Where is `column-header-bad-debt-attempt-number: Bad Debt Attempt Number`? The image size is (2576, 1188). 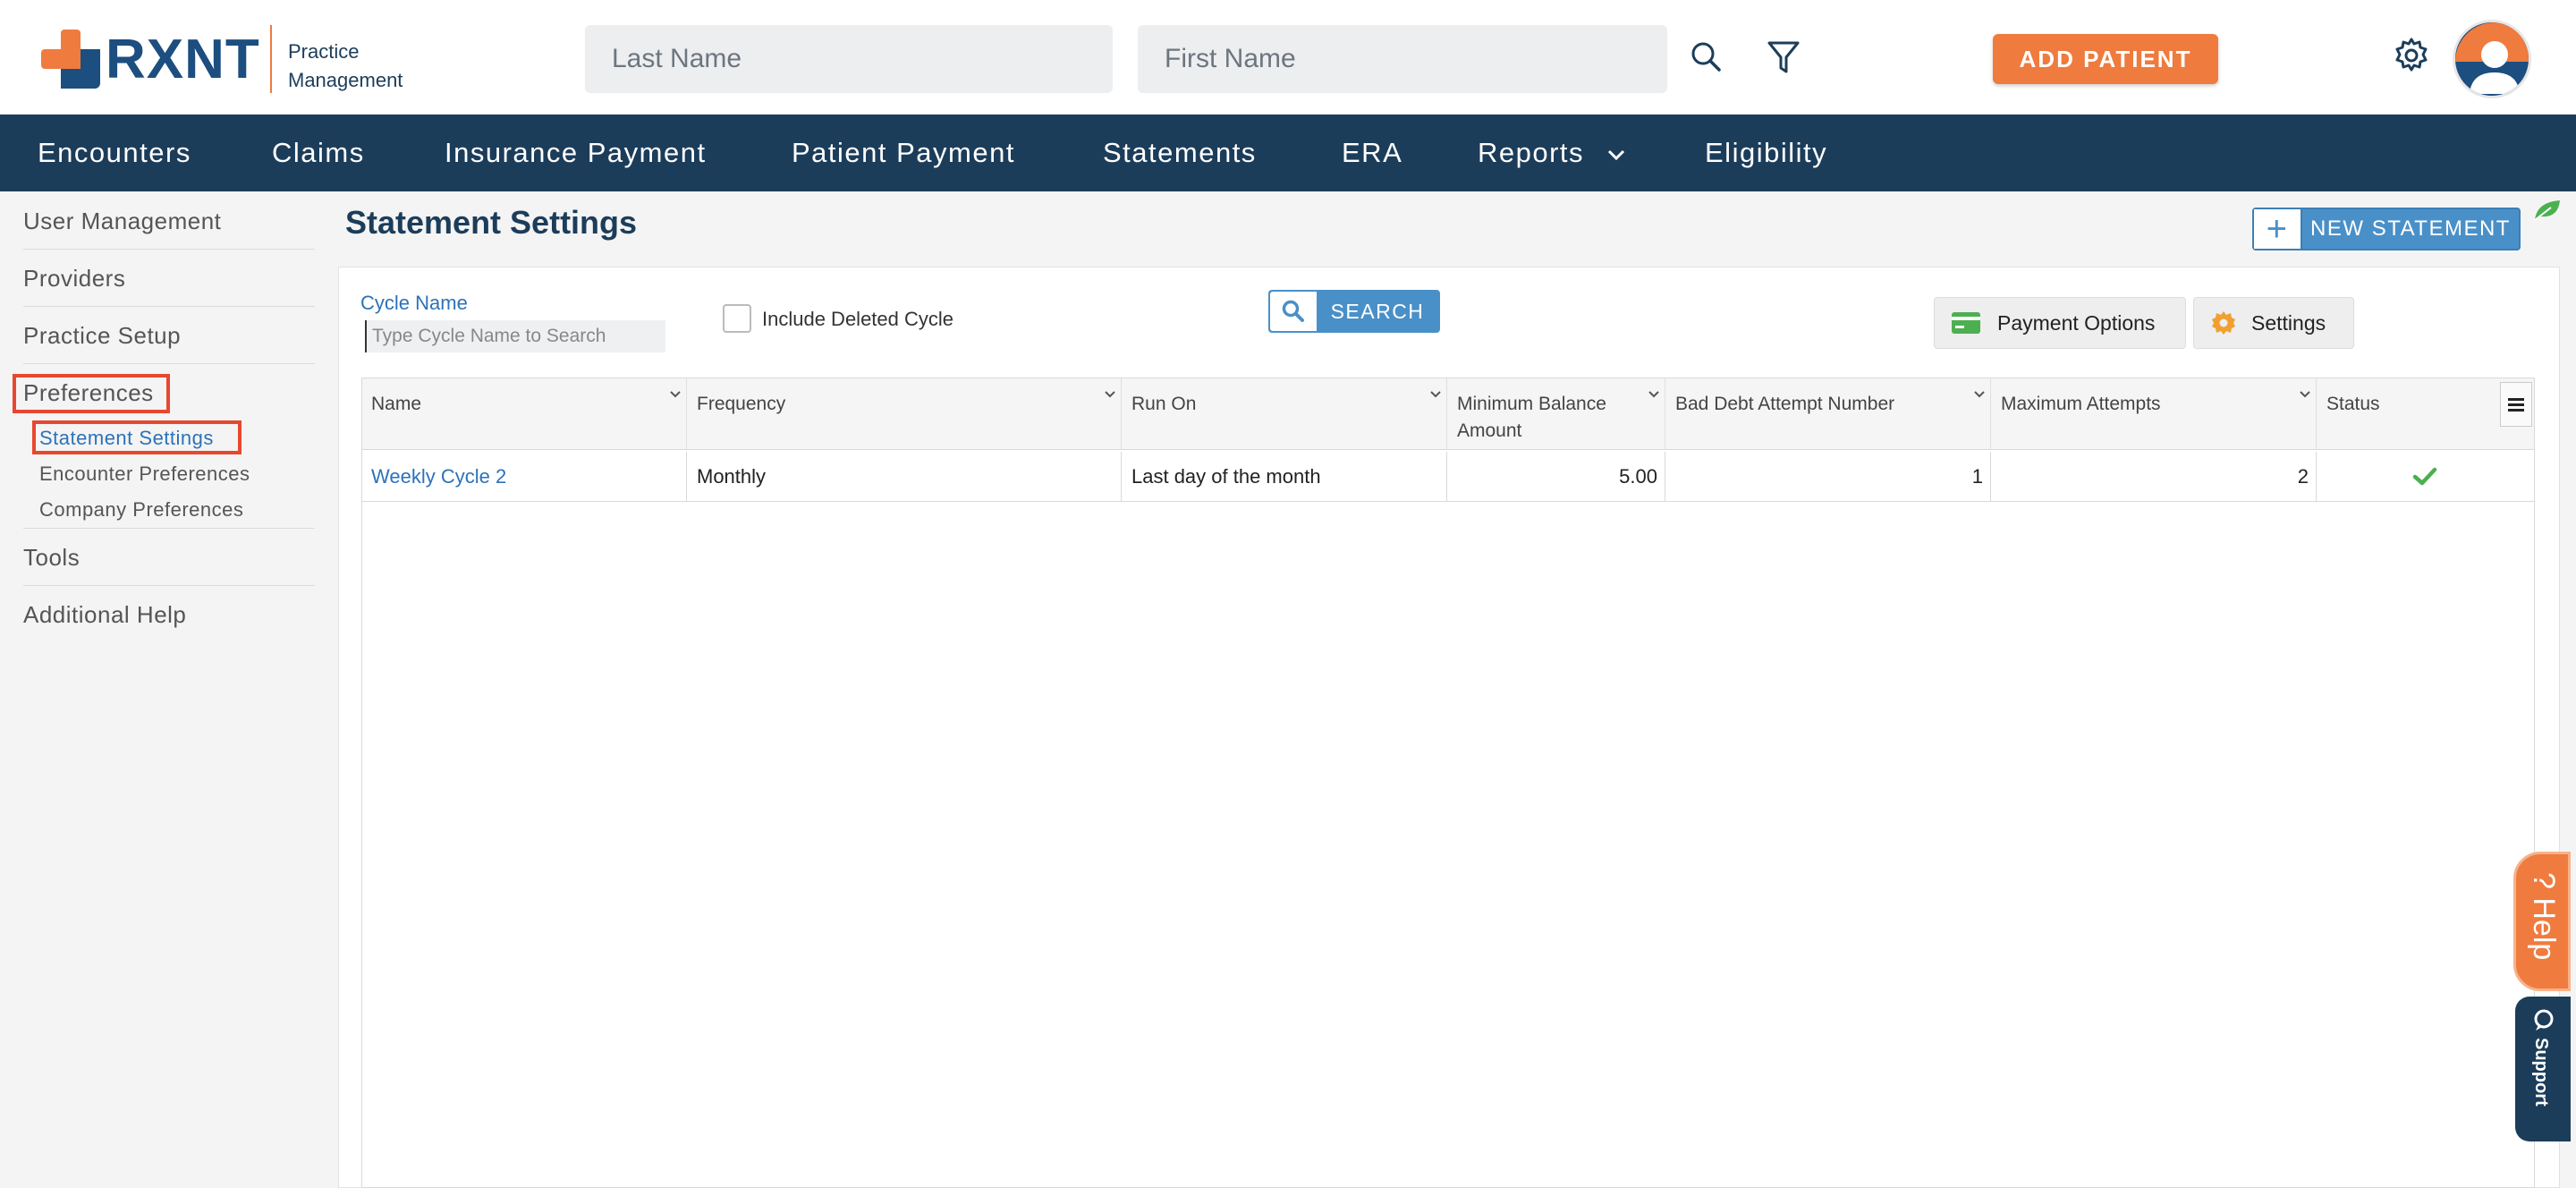
column-header-bad-debt-attempt-number: Bad Debt Attempt Number is located at coordinates (1784, 404).